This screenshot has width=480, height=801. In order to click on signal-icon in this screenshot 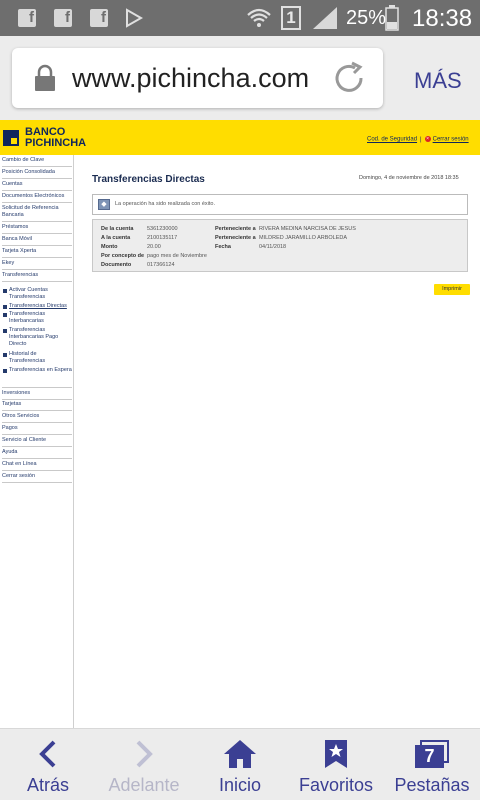, I will do `click(325, 18)`.